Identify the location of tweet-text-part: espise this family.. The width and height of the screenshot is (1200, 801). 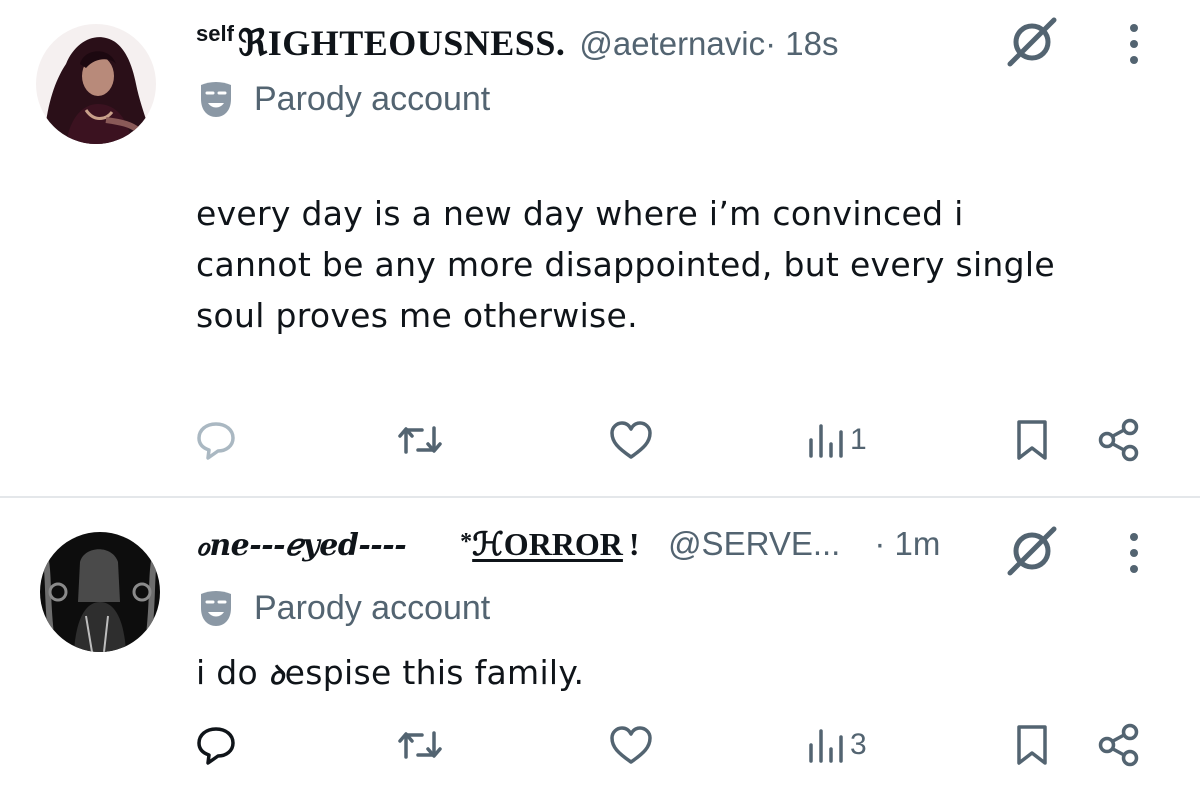
(434, 672).